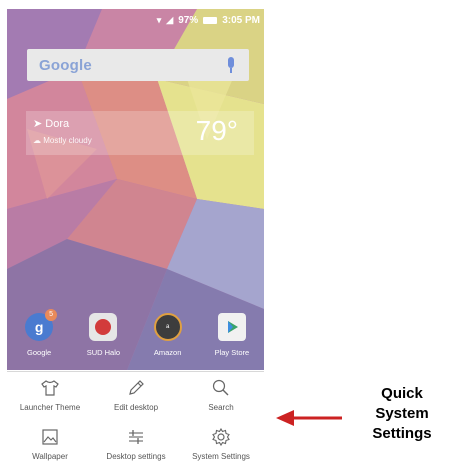 This screenshot has height=463, width=450. I want to click on play-store-app-icon, so click(231, 327).